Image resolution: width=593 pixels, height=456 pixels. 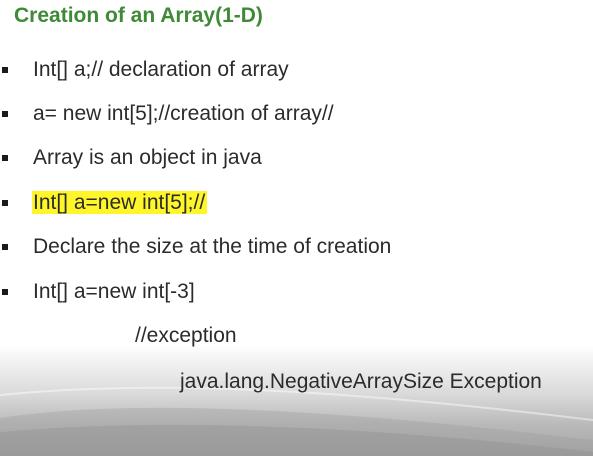 What do you see at coordinates (183, 113) in the screenshot?
I see `bullet-text: a= new int[5];//creation of array//` at bounding box center [183, 113].